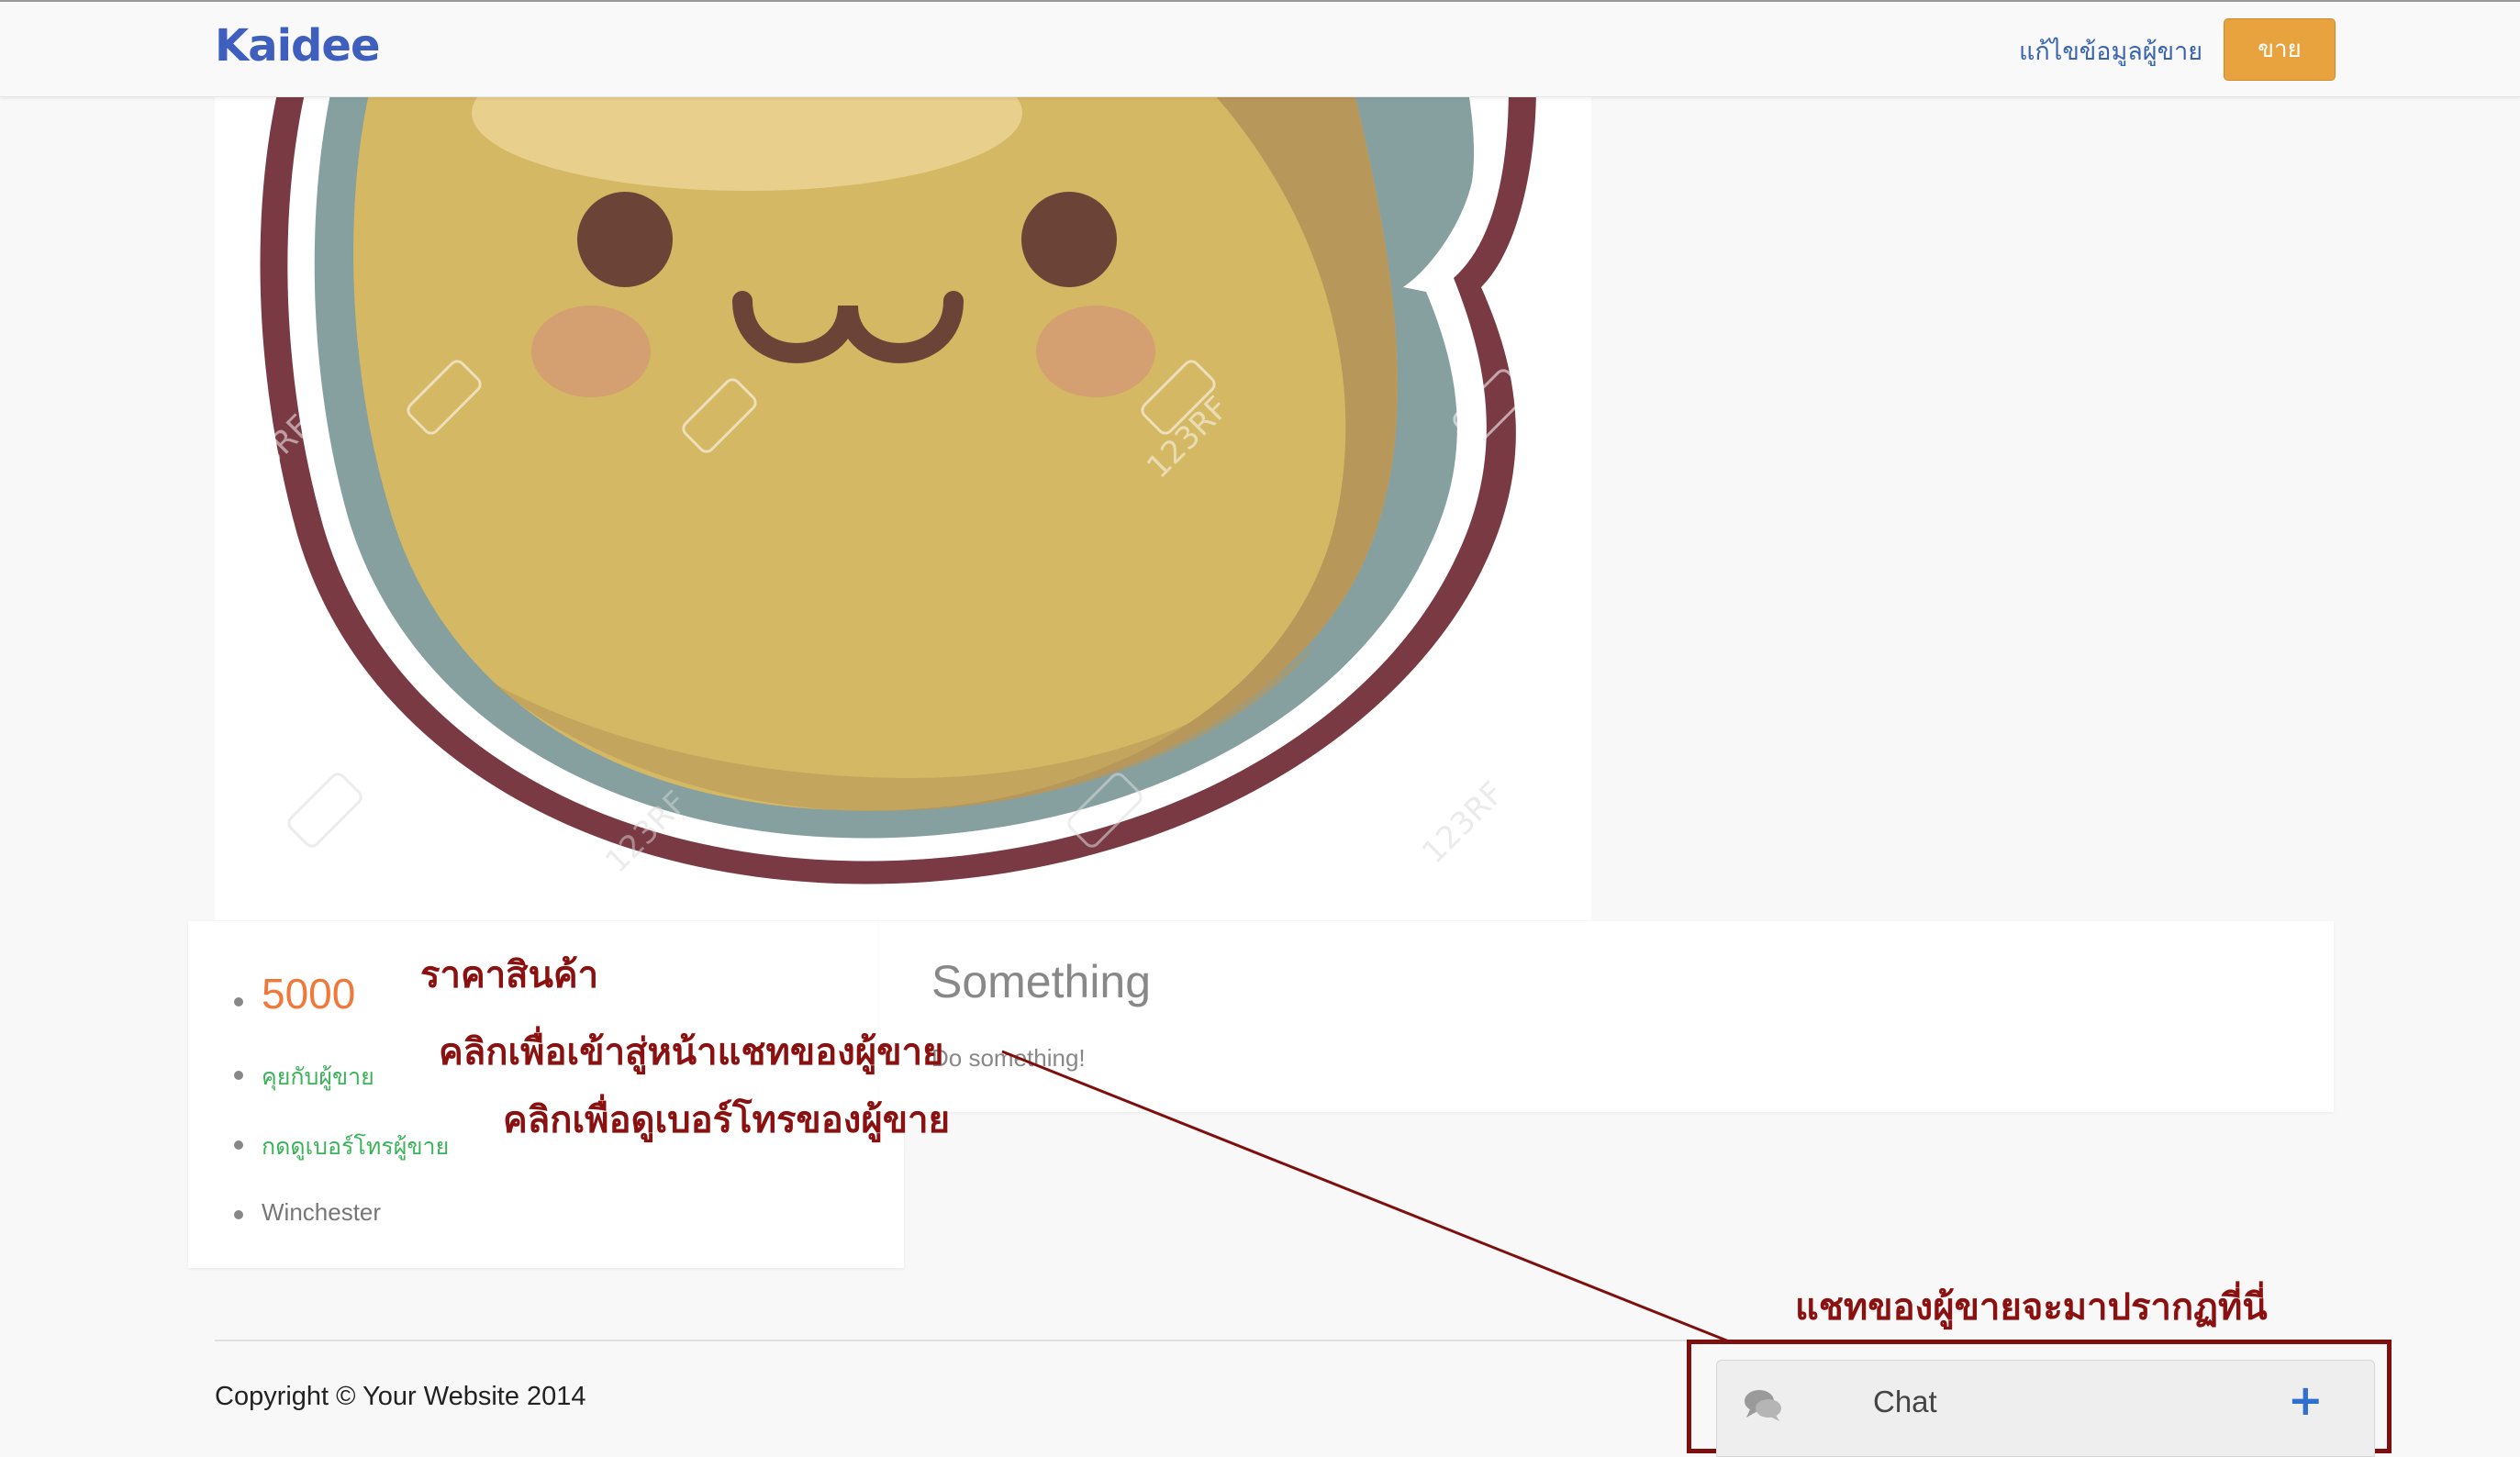  Describe the element at coordinates (1041, 982) in the screenshot. I see `description-title: Something` at that location.